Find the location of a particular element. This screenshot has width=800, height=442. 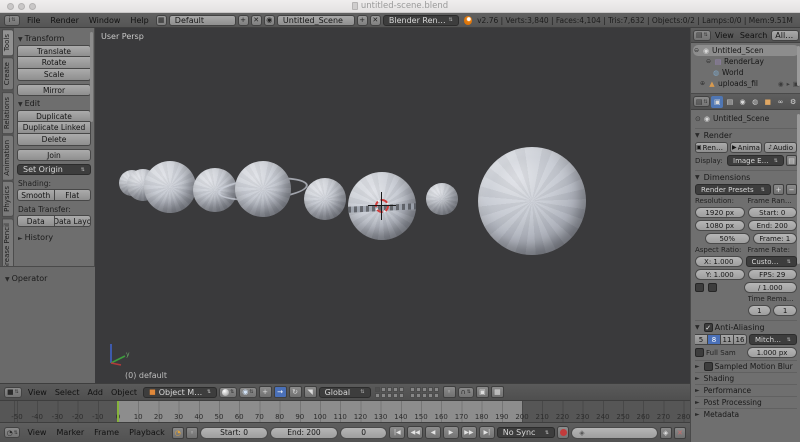

collapsed-panel-header: ► Post Processing is located at coordinates (746, 402).